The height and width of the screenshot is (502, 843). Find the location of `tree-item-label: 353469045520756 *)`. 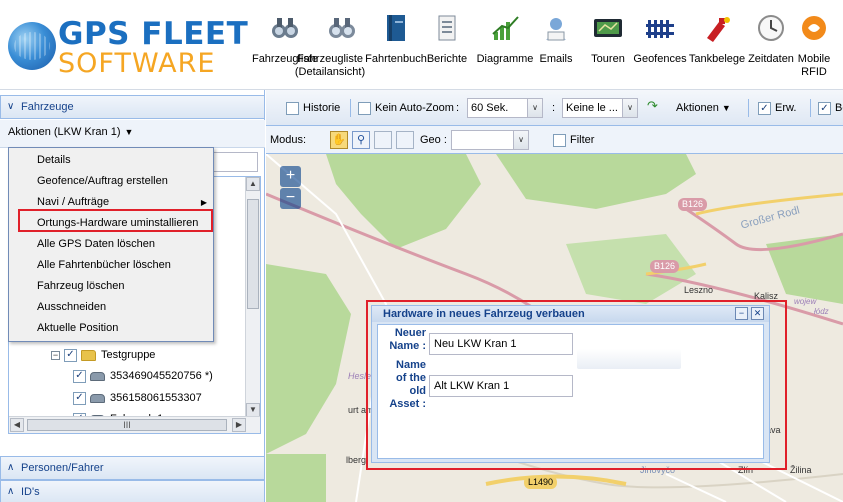

tree-item-label: 353469045520756 *) is located at coordinates (161, 376).